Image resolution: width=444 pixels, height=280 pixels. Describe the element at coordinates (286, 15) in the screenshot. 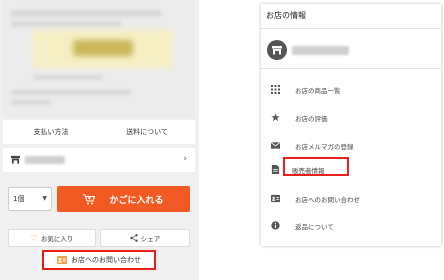

I see `panel-title: お店の情報` at that location.